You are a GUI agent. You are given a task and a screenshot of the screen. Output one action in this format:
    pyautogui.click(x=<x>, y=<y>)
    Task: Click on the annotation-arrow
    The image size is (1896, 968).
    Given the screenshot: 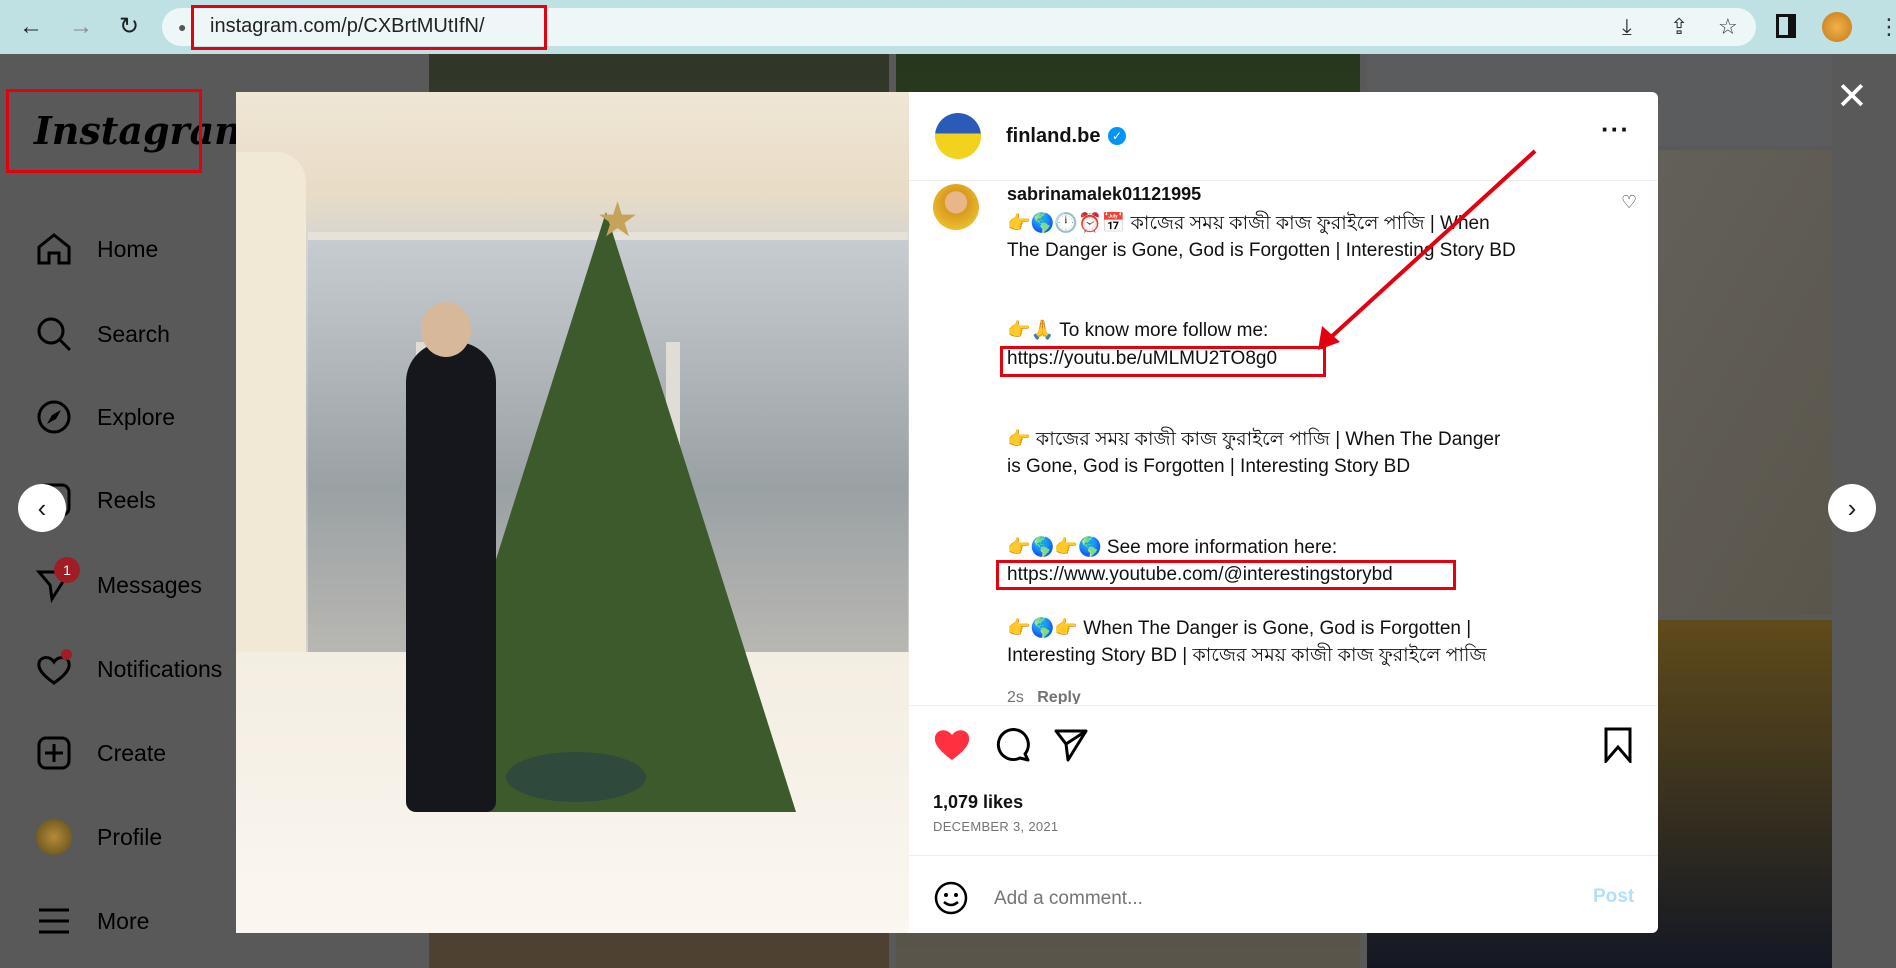 What is the action you would take?
    pyautogui.click(x=1427, y=249)
    